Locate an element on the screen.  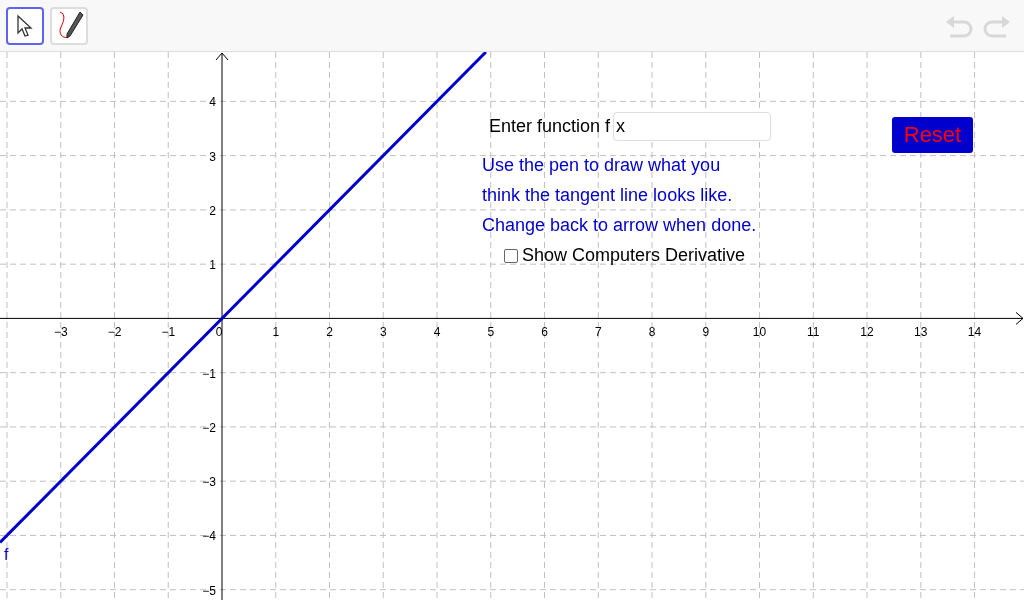
x-tick-label: 0 is located at coordinates (219, 332).